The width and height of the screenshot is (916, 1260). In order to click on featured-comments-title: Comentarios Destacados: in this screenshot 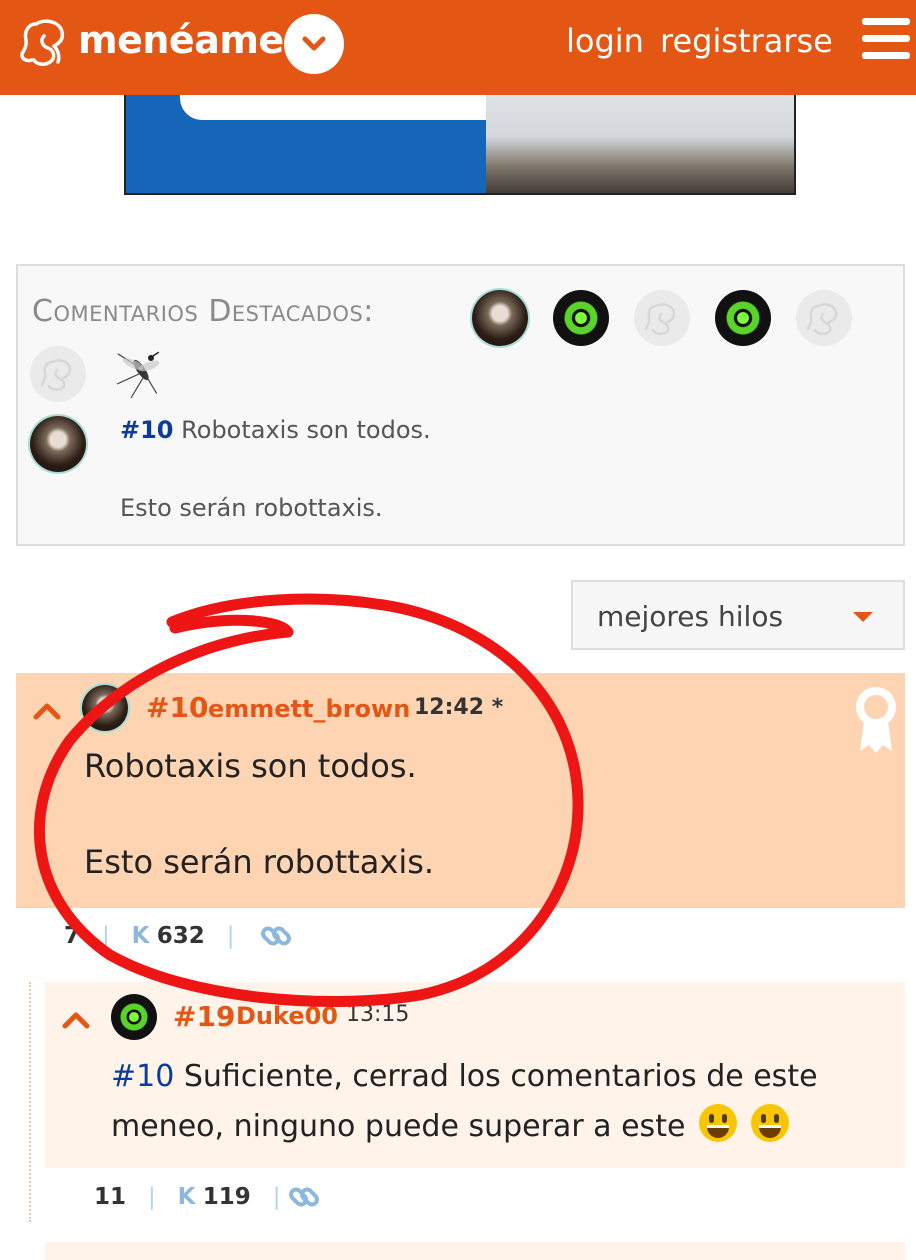, I will do `click(203, 311)`.